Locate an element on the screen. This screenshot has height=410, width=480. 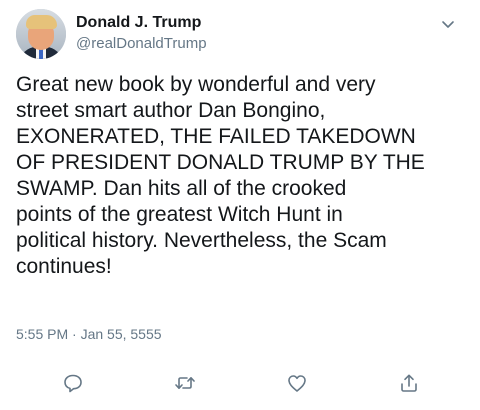
share-icon is located at coordinates (409, 383).